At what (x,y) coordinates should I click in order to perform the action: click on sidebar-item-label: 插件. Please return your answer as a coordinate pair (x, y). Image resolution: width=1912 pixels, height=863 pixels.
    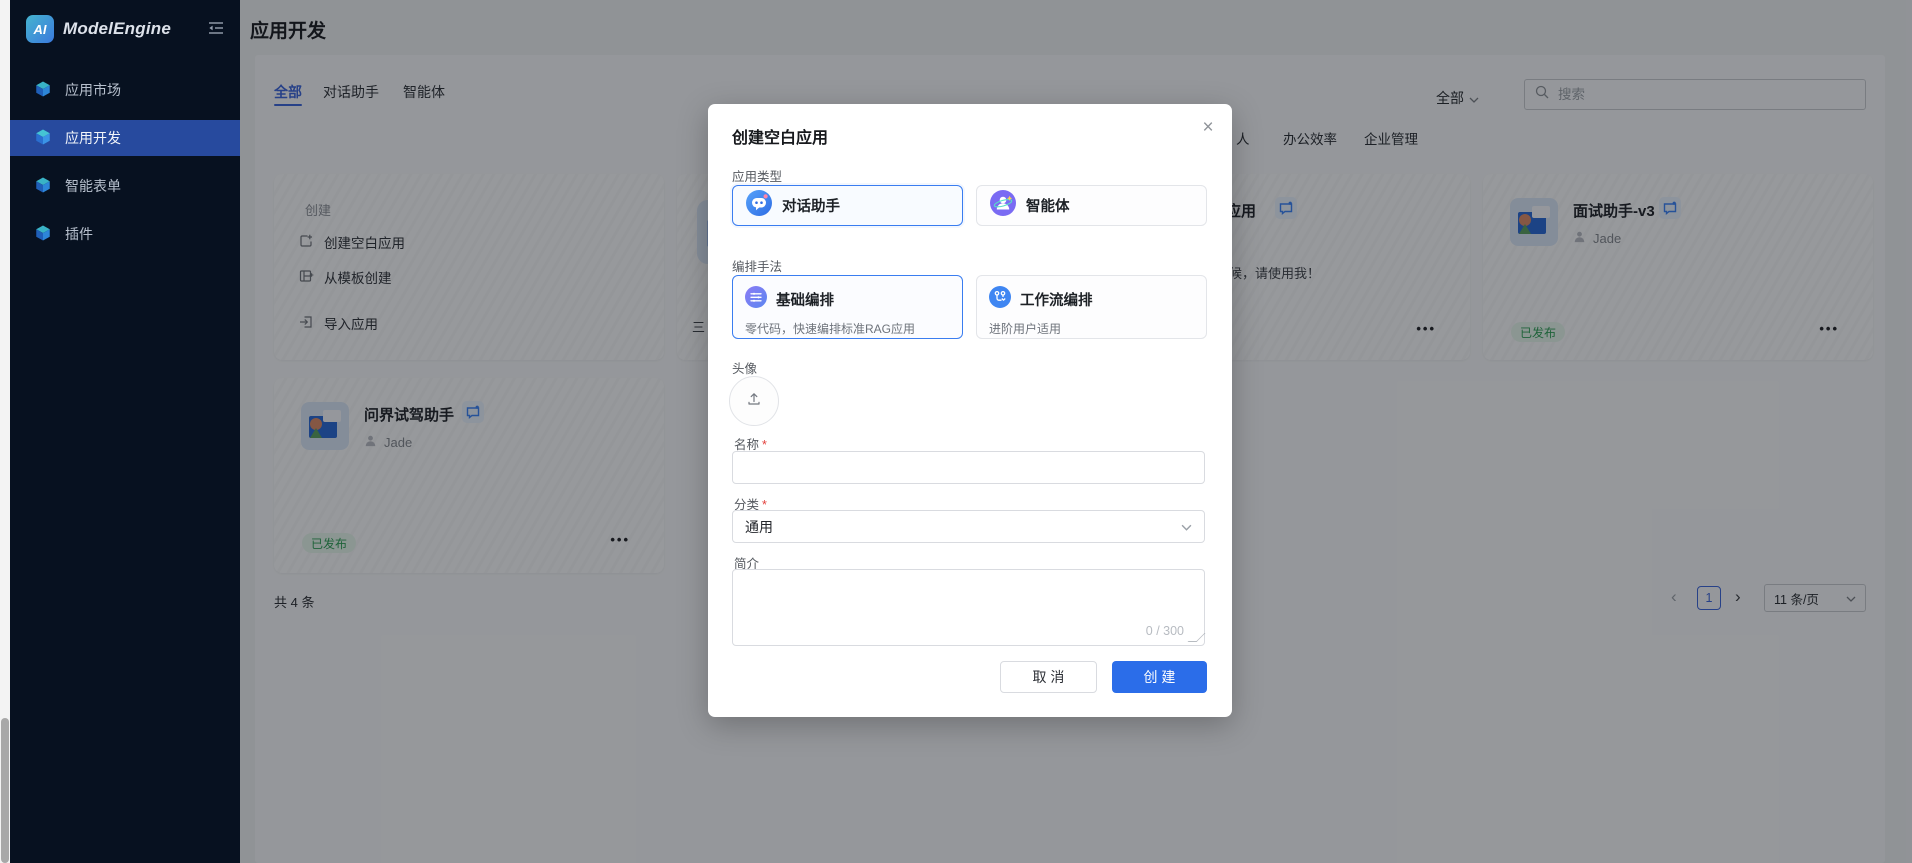
    Looking at the image, I should click on (79, 234).